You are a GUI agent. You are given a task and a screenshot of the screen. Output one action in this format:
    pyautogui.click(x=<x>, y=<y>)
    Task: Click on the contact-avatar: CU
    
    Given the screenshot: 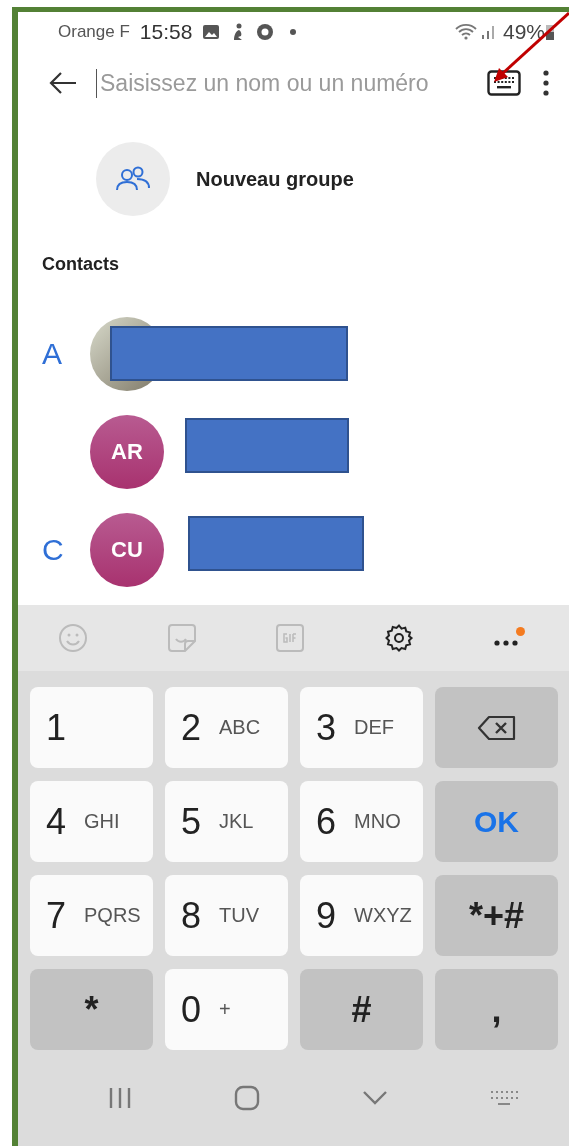 What is the action you would take?
    pyautogui.click(x=127, y=550)
    